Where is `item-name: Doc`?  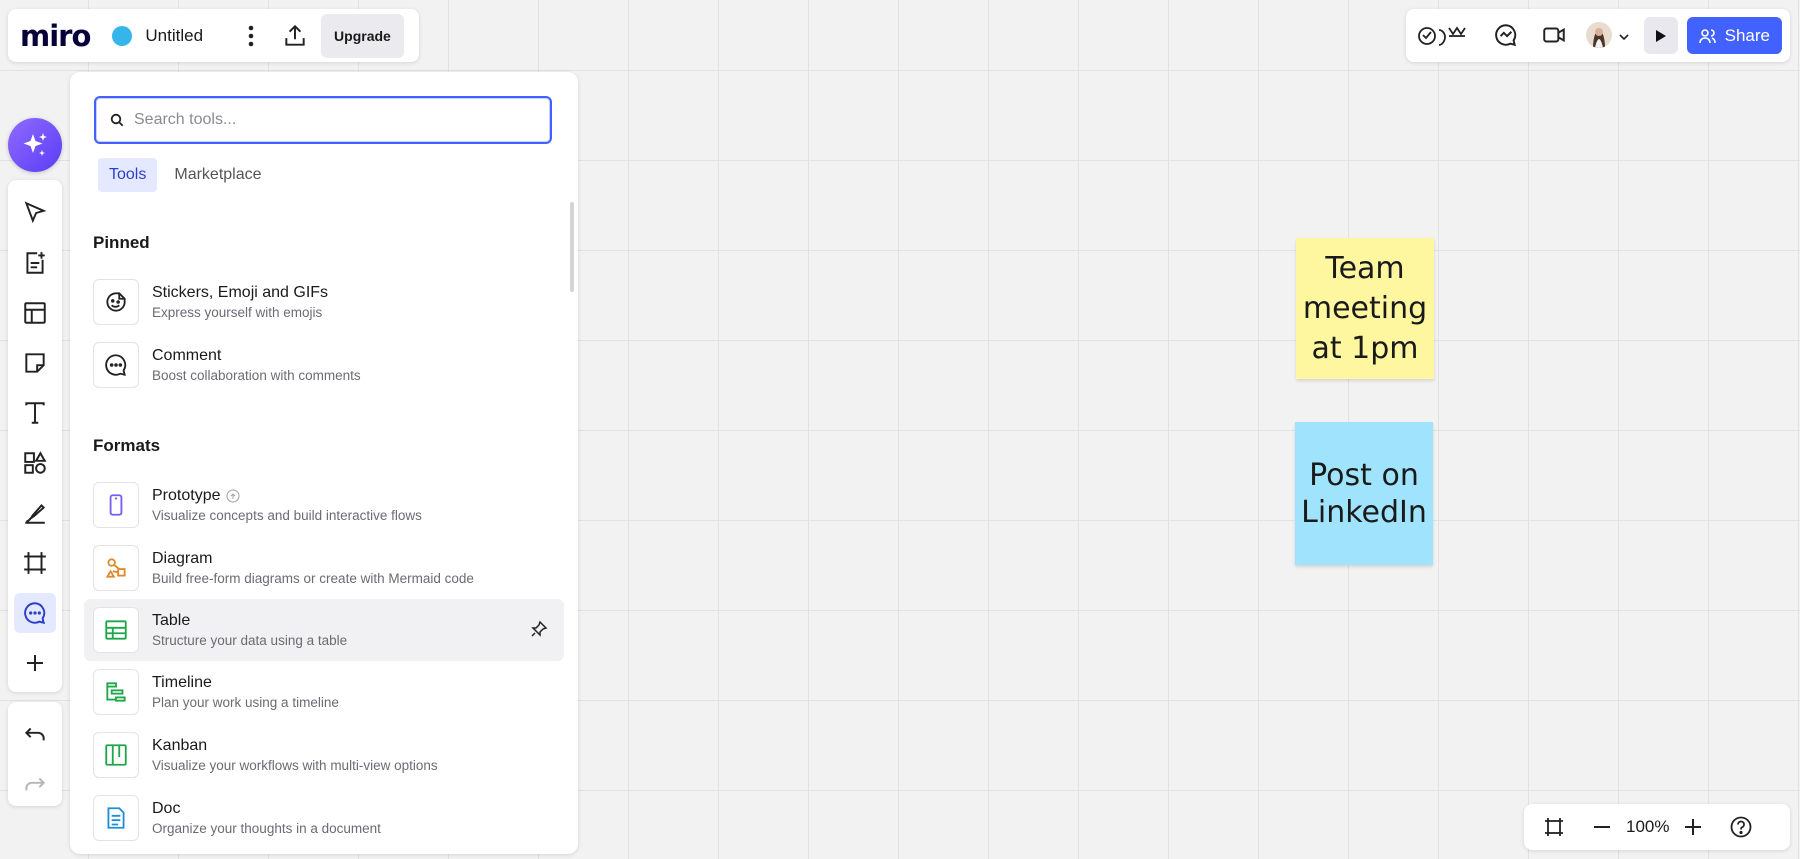 item-name: Doc is located at coordinates (166, 808).